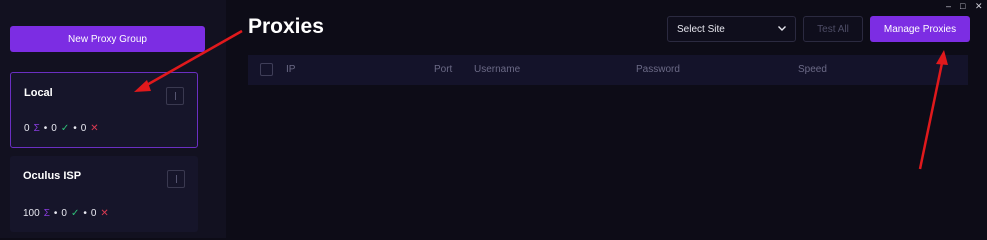 The width and height of the screenshot is (987, 240). Describe the element at coordinates (920, 29) in the screenshot. I see `manage-proxies-button: Manage Proxies` at that location.